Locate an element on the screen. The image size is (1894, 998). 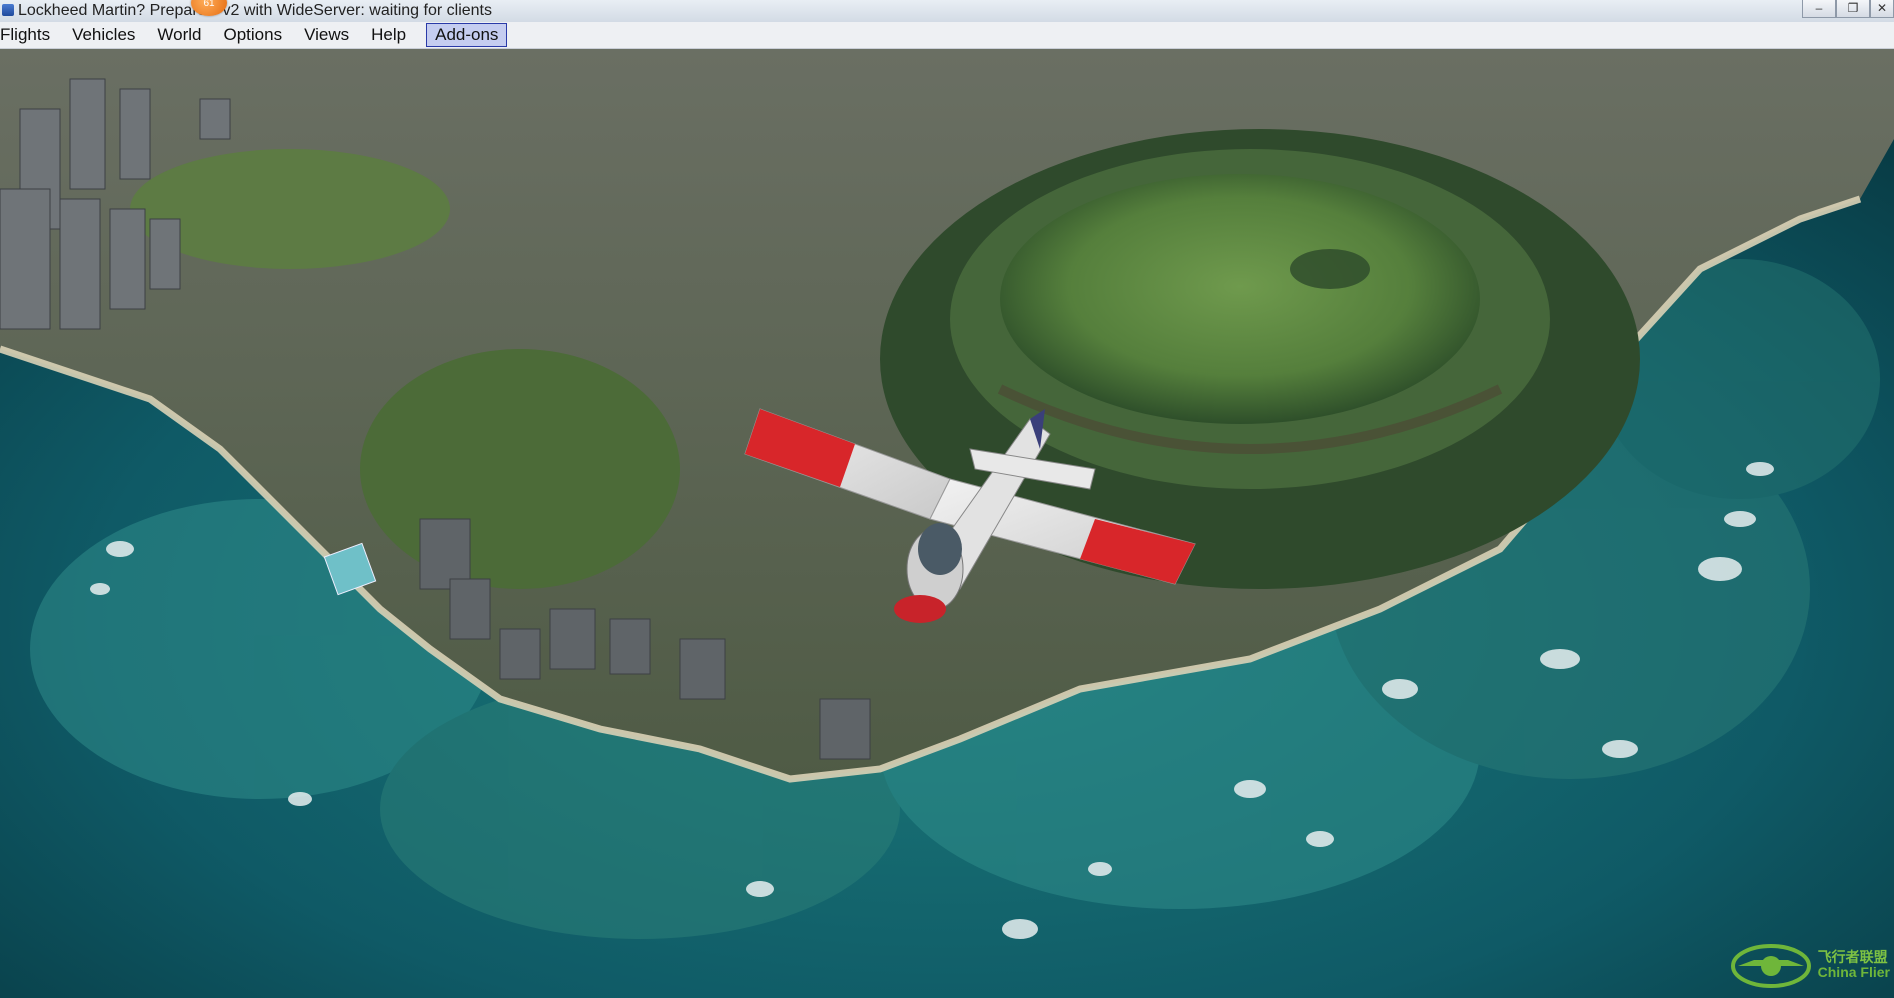
close-button: ✕ is located at coordinates (1882, 9).